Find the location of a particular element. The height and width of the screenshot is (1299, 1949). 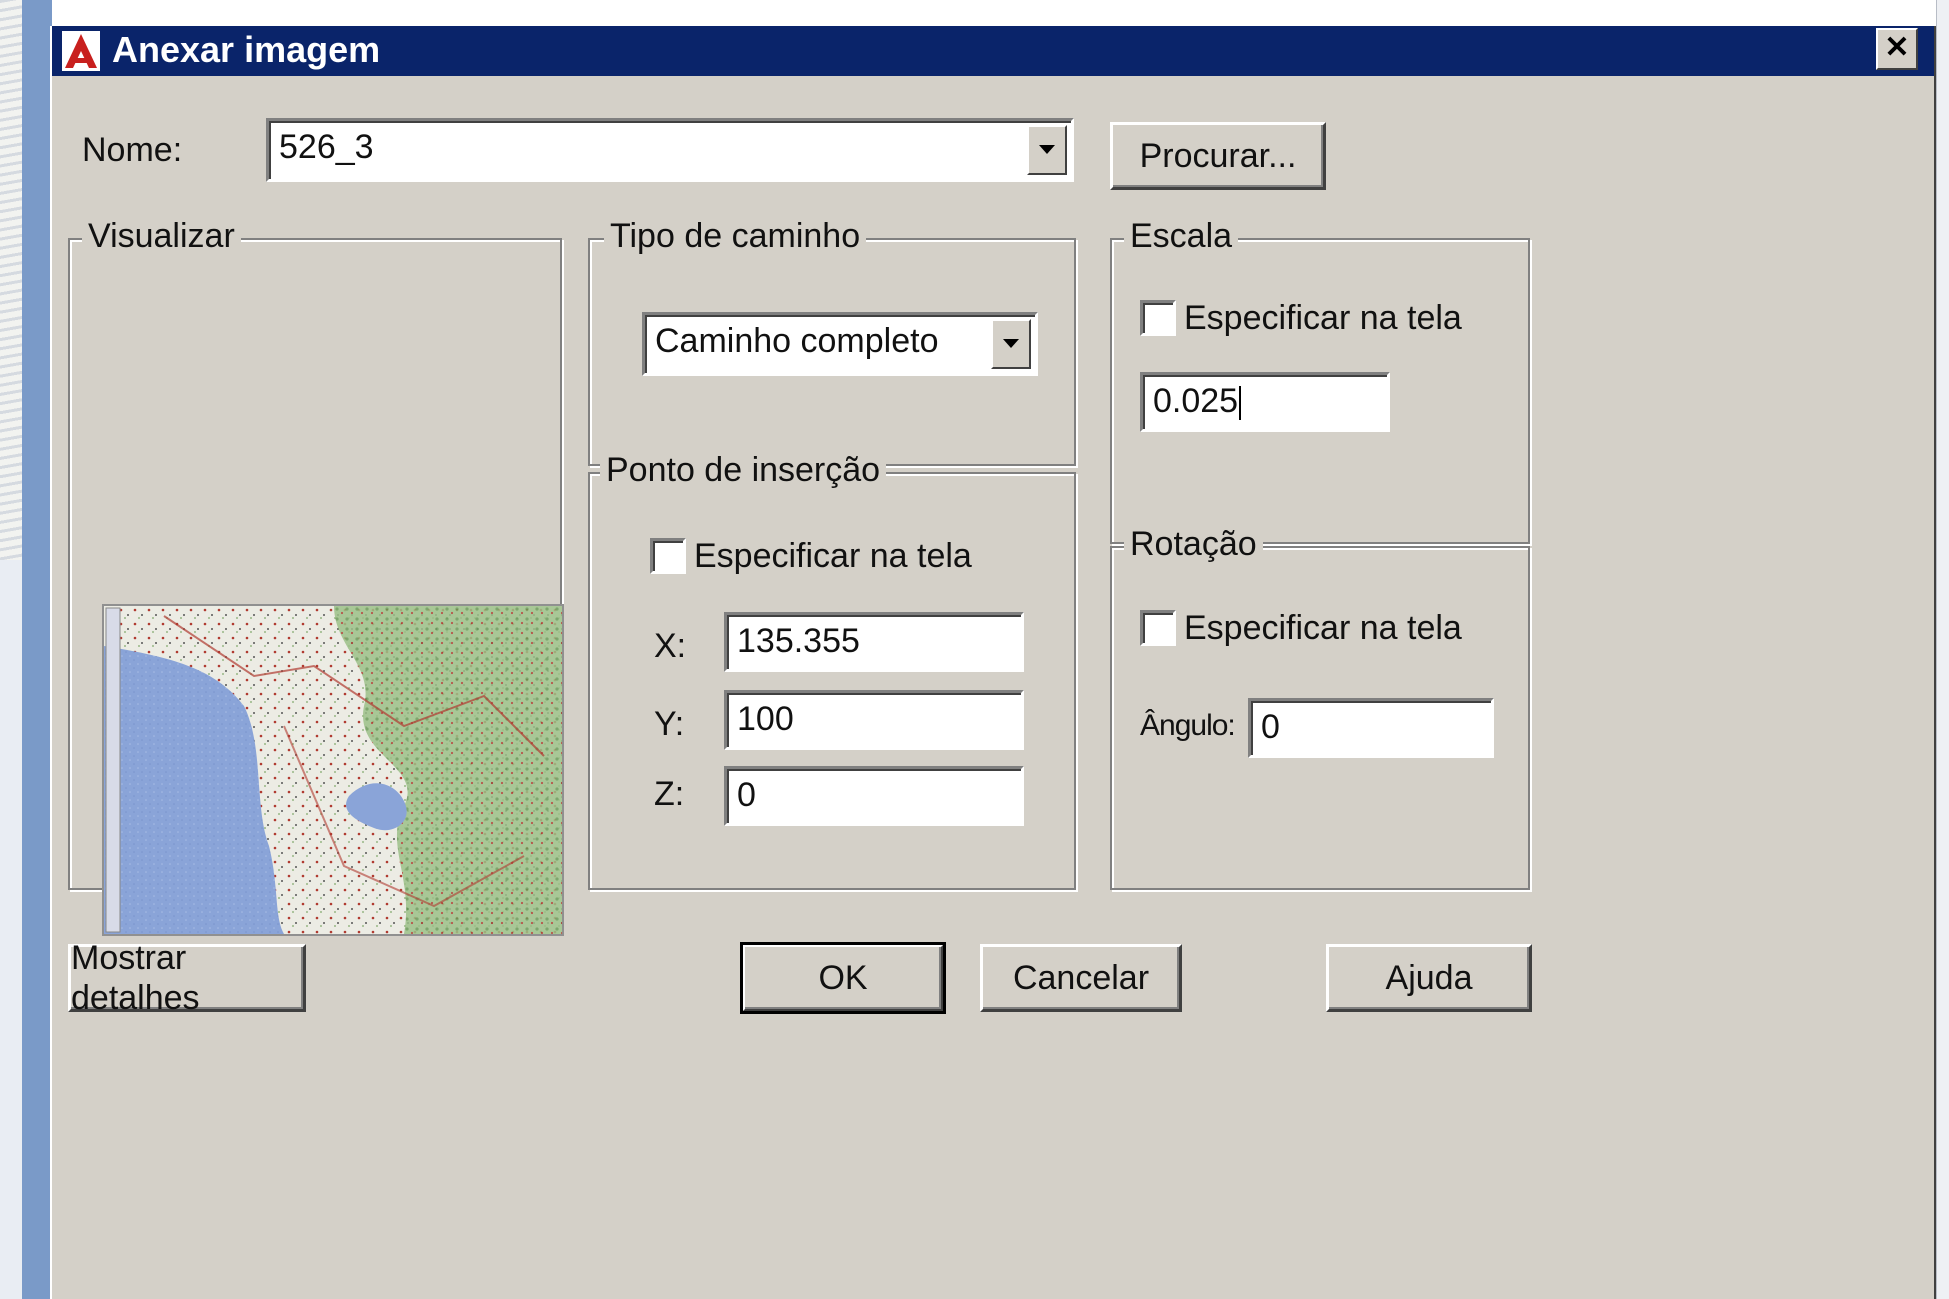

image-preview is located at coordinates (333, 770).